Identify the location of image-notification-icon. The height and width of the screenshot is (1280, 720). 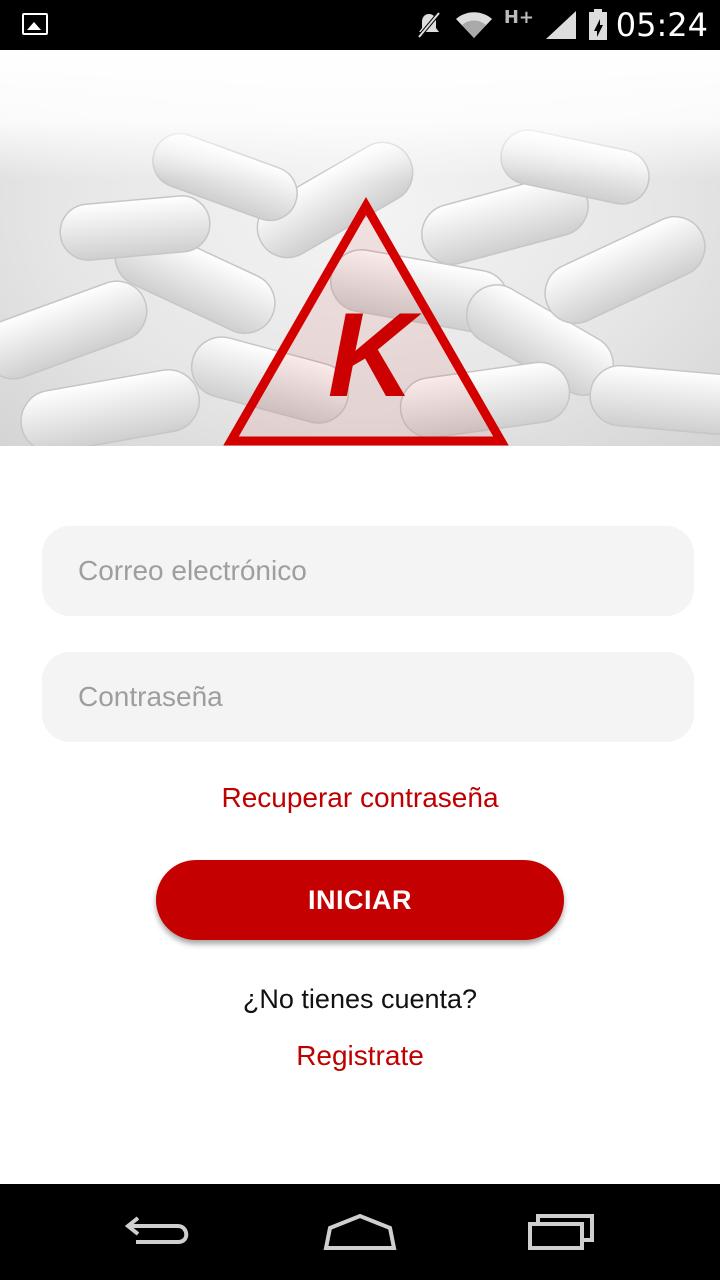
(35, 24).